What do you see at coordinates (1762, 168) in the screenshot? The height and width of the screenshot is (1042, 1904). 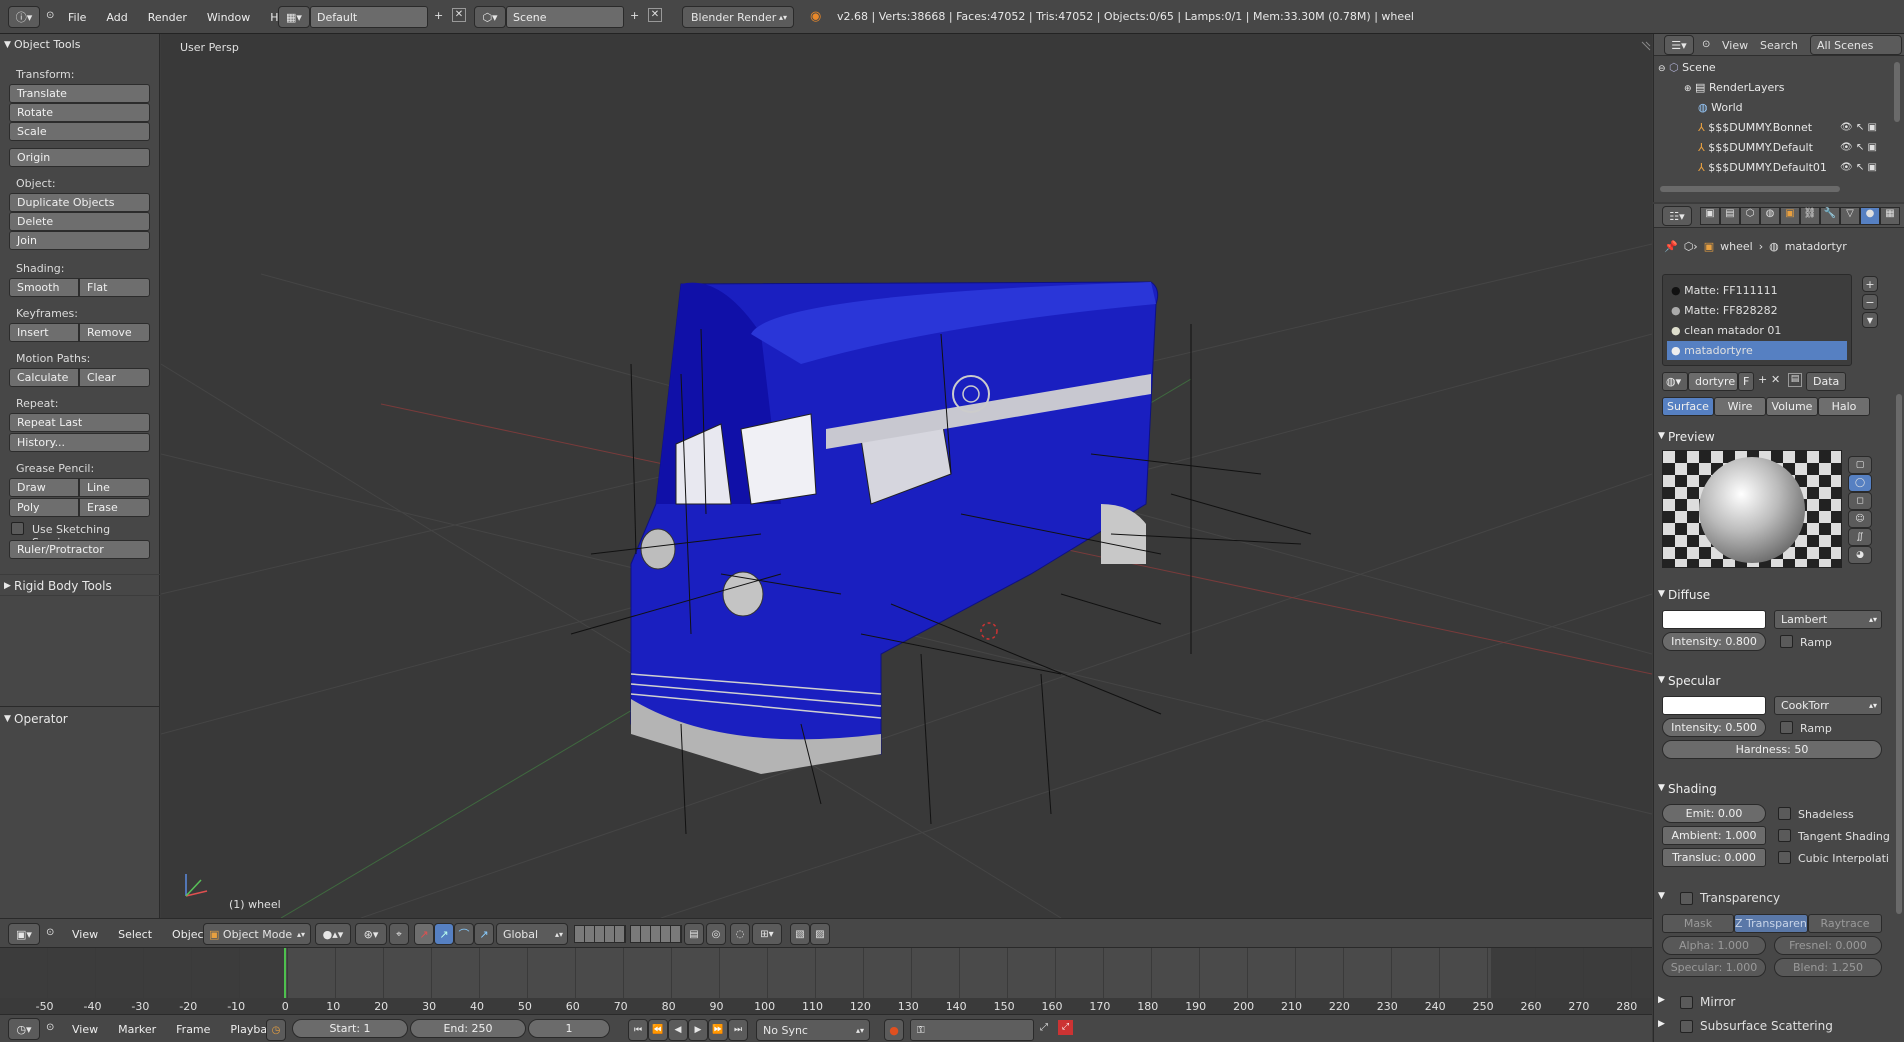 I see `outliner-row-dummy-default01: ⅄ $$$DUMMY.Default01` at bounding box center [1762, 168].